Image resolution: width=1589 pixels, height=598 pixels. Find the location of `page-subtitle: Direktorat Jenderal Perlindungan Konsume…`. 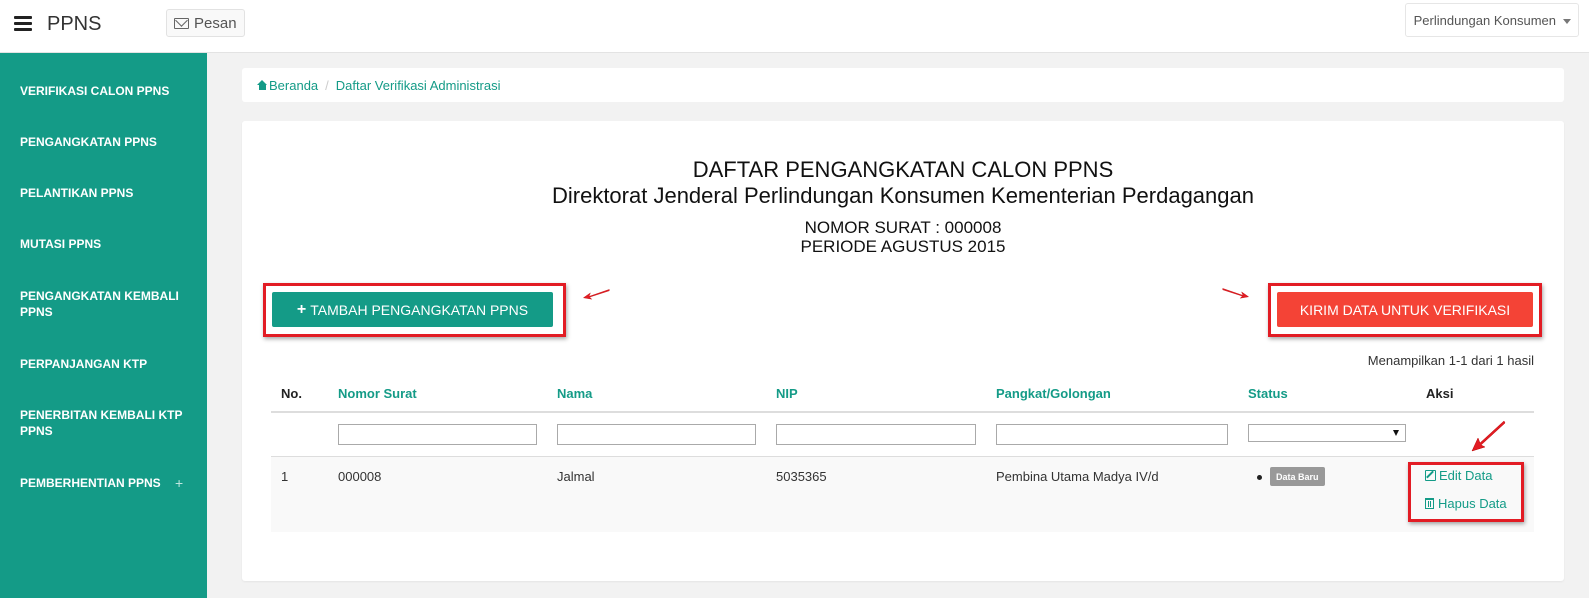

page-subtitle: Direktorat Jenderal Perlindungan Konsume… is located at coordinates (902, 195).